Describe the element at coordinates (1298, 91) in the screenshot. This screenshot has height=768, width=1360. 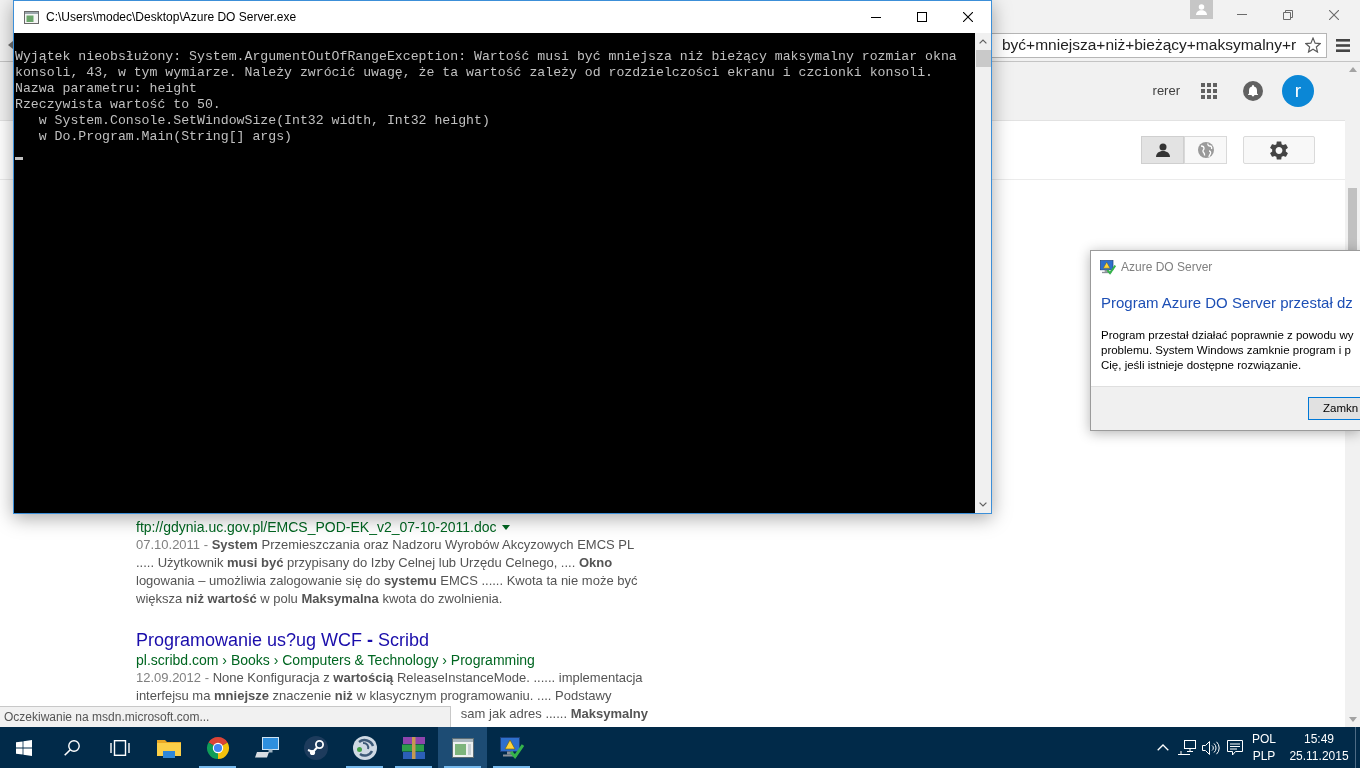
I see `account-avatar: r` at that location.